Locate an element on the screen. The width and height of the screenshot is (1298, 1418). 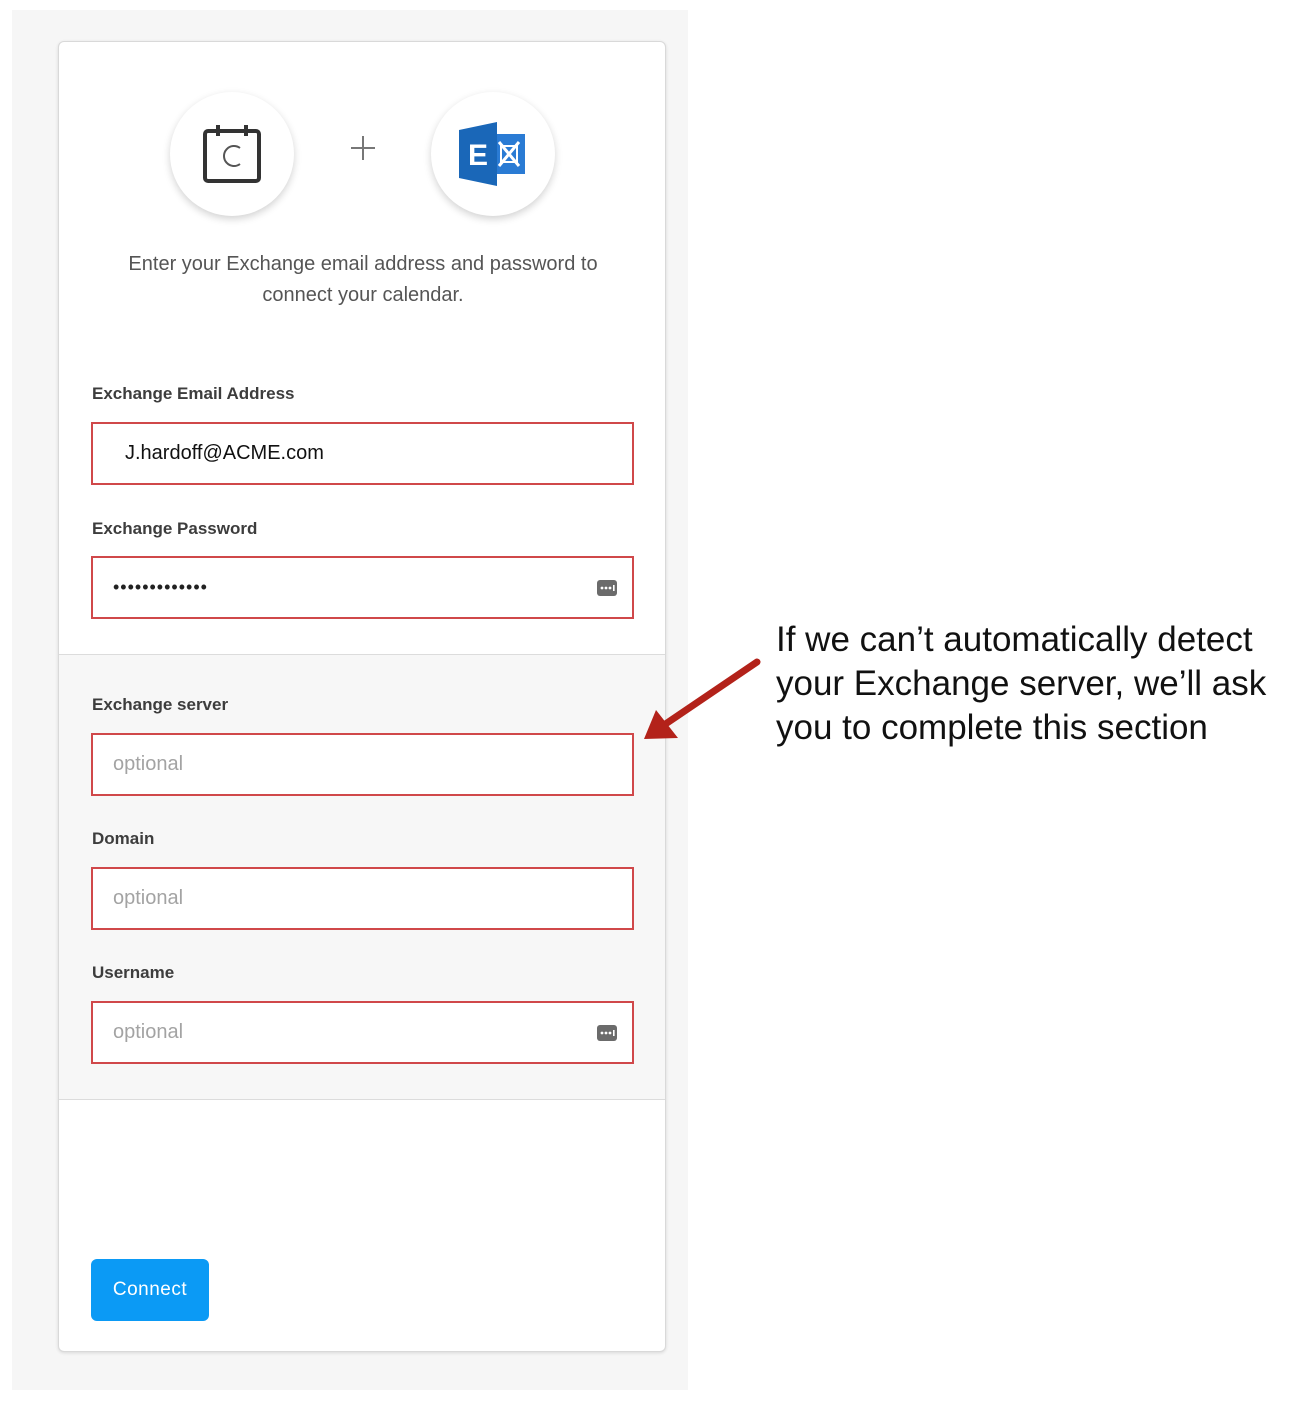
username-input is located at coordinates (344, 1032).